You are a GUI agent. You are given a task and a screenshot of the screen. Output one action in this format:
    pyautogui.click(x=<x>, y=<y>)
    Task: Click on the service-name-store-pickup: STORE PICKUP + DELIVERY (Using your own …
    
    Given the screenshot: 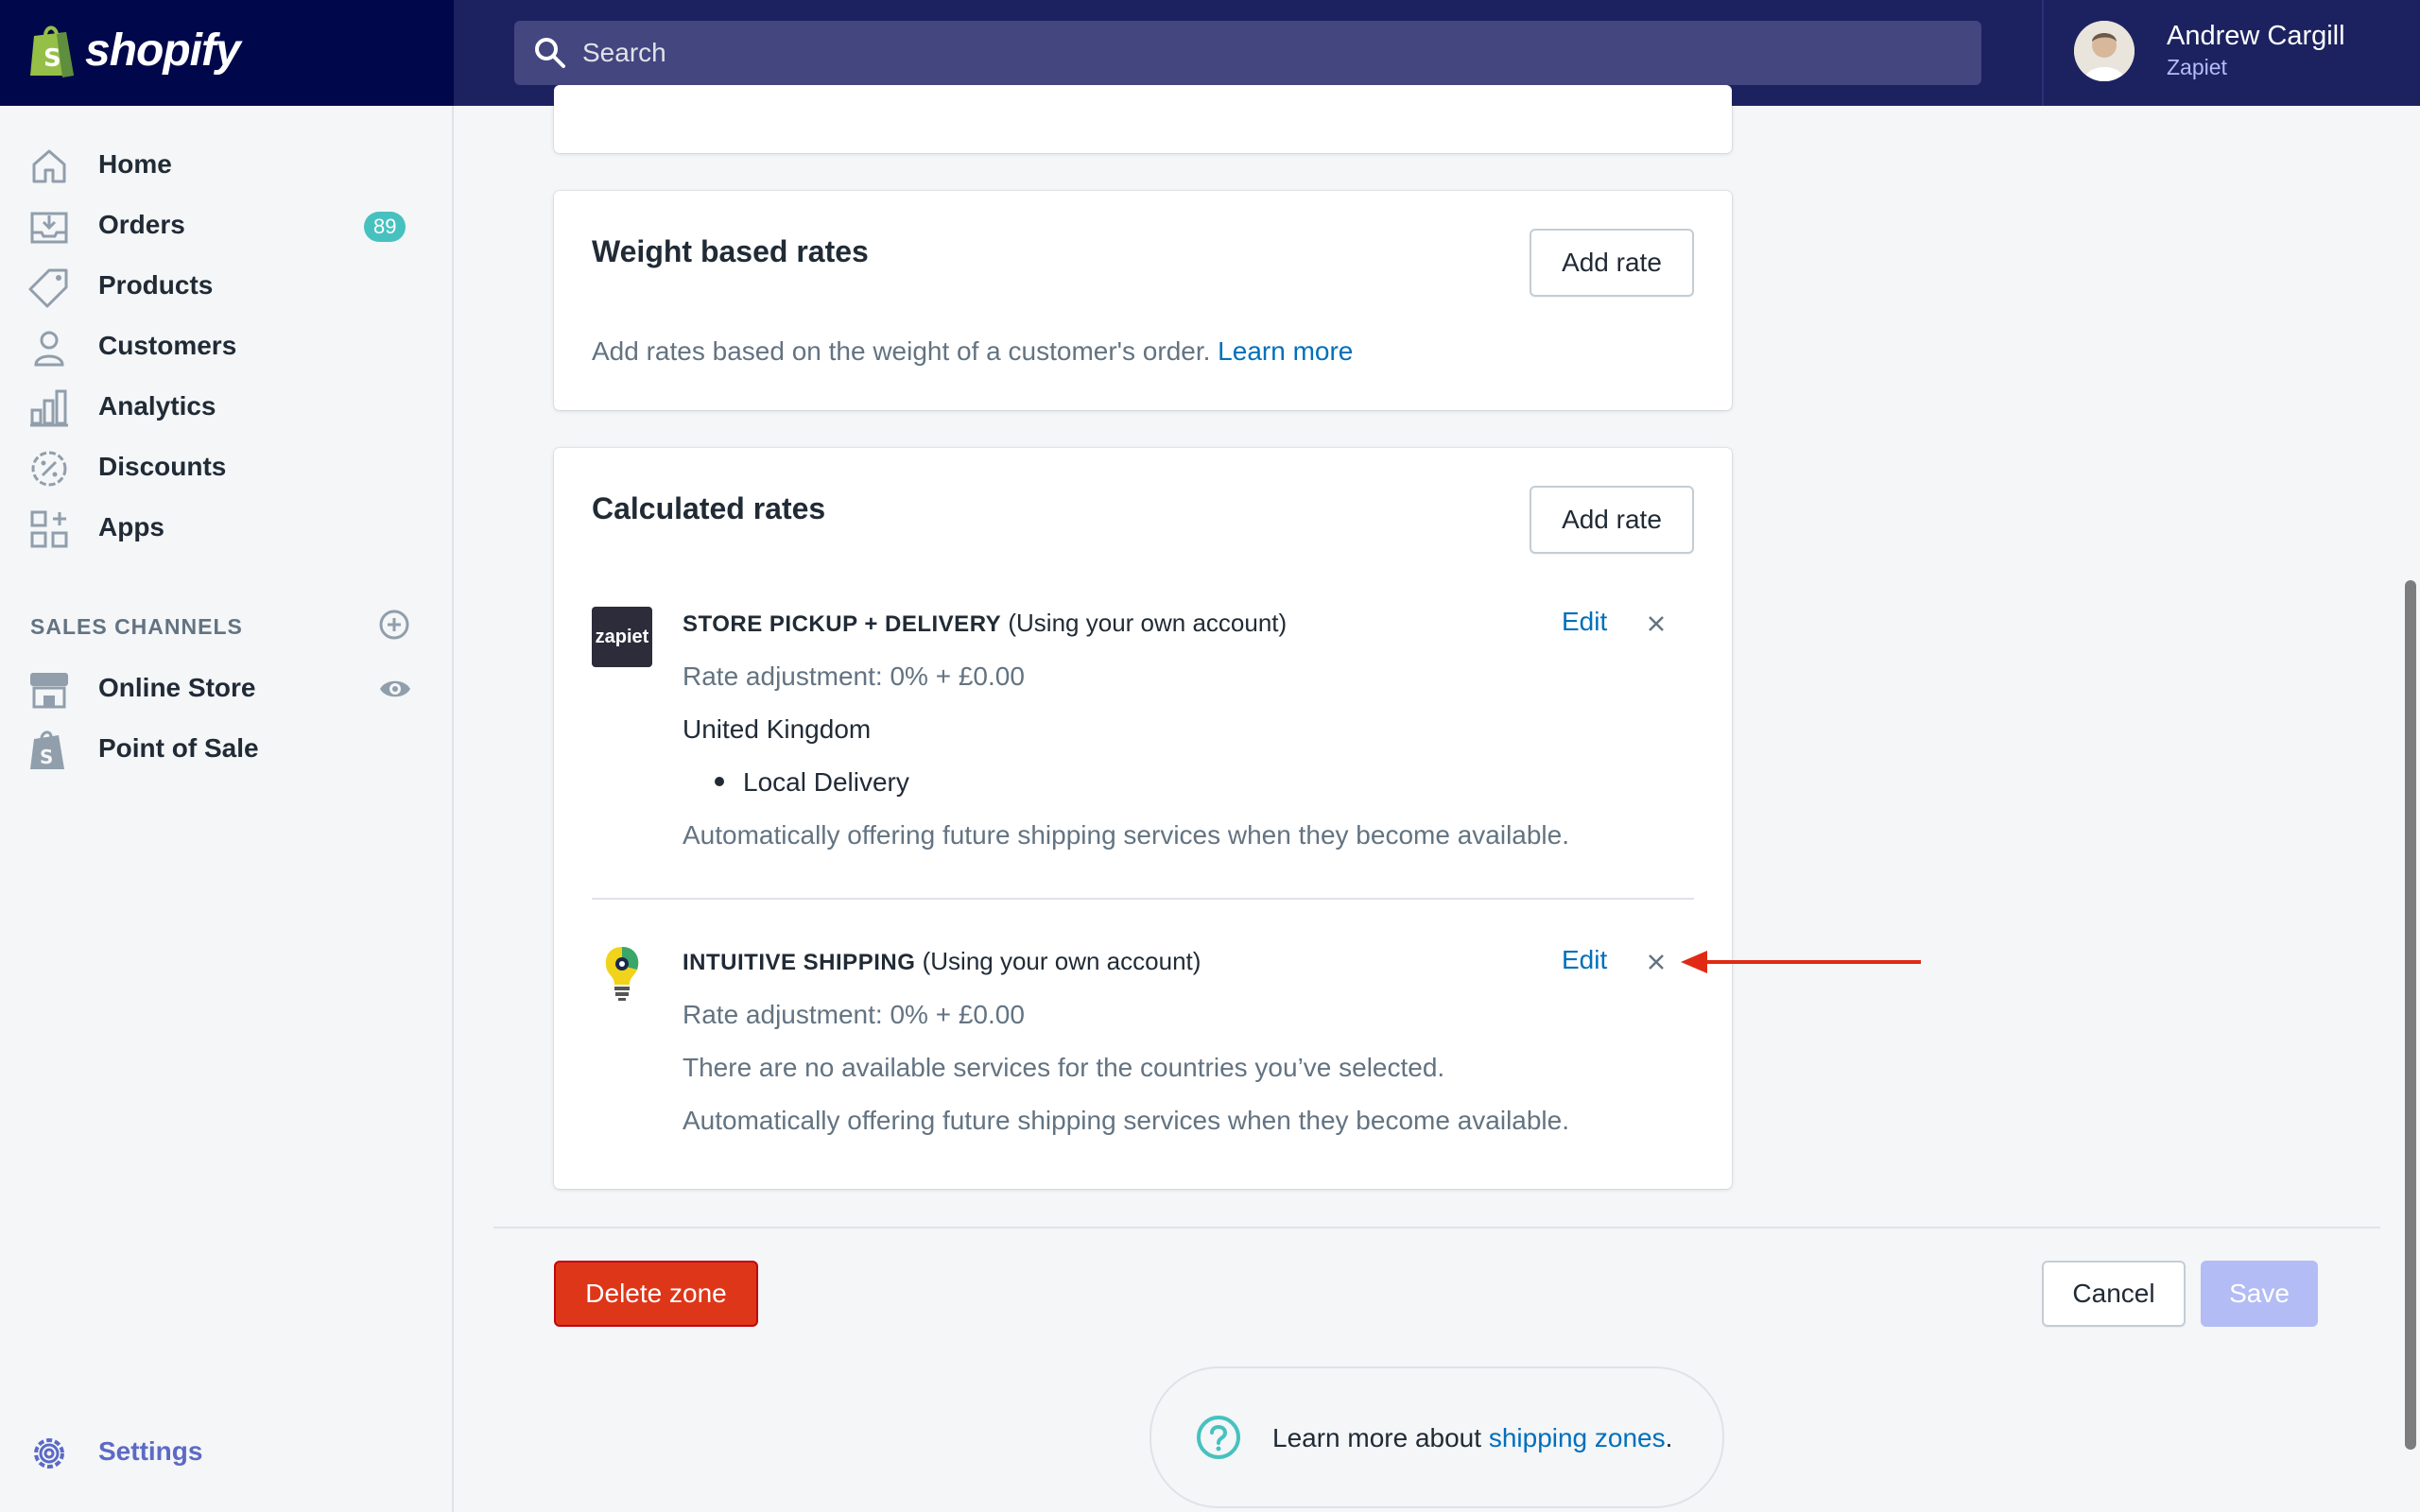 What is the action you would take?
    pyautogui.click(x=985, y=623)
    